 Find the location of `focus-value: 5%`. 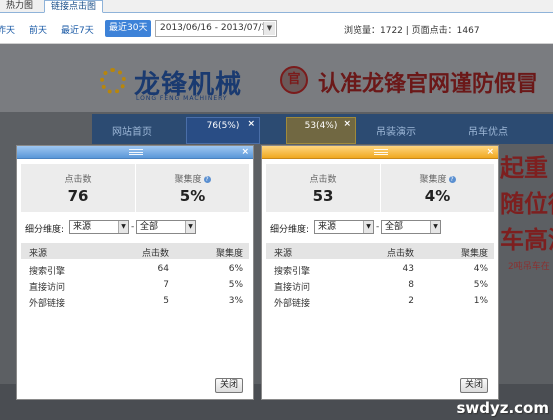

focus-value: 5% is located at coordinates (192, 196).